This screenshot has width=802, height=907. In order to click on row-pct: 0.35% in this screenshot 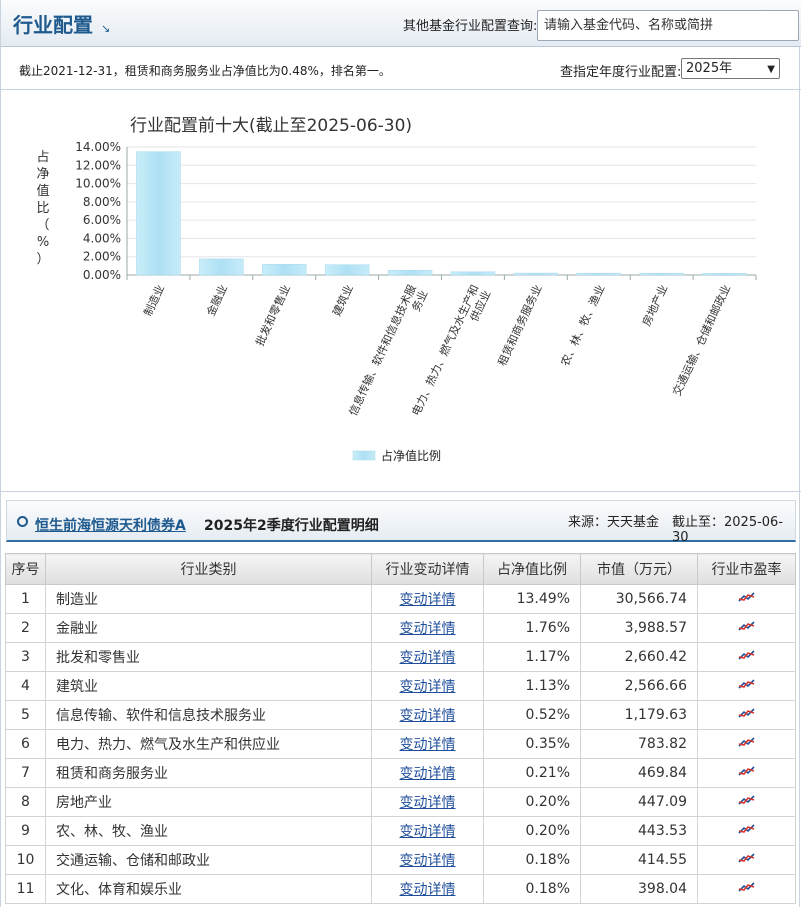, I will do `click(532, 744)`.